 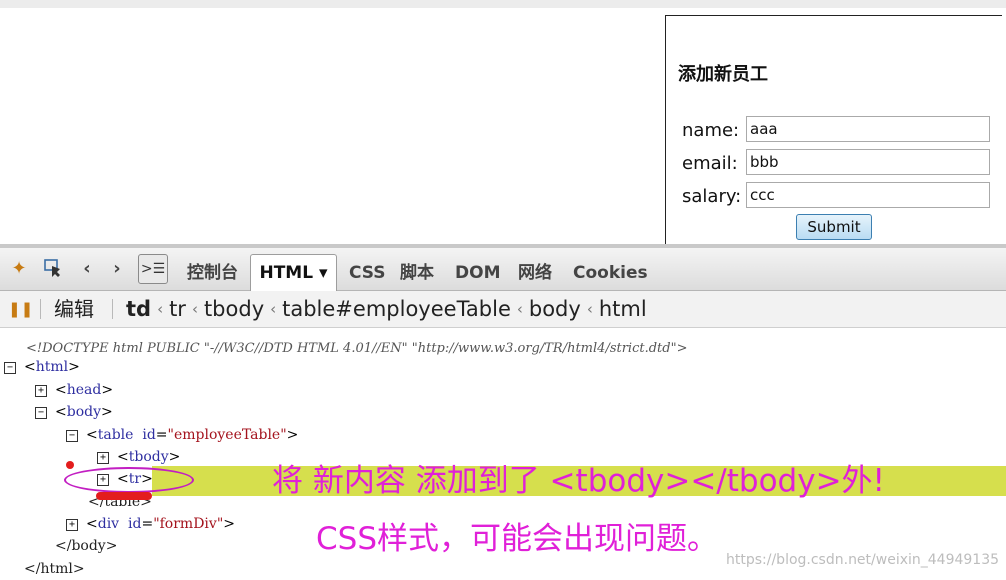 I want to click on tree-node-table: − <table id="employeeTable">, so click(x=216, y=435).